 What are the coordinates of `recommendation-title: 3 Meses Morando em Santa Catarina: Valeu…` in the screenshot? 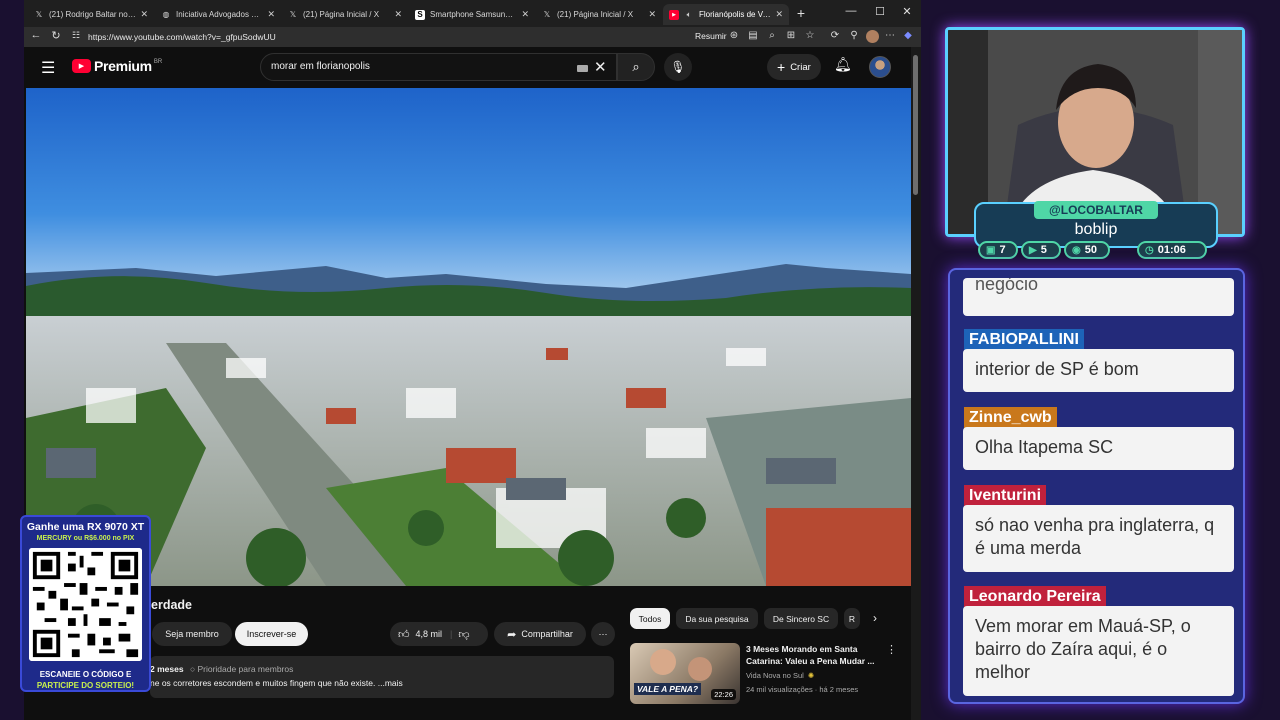 It's located at (816, 655).